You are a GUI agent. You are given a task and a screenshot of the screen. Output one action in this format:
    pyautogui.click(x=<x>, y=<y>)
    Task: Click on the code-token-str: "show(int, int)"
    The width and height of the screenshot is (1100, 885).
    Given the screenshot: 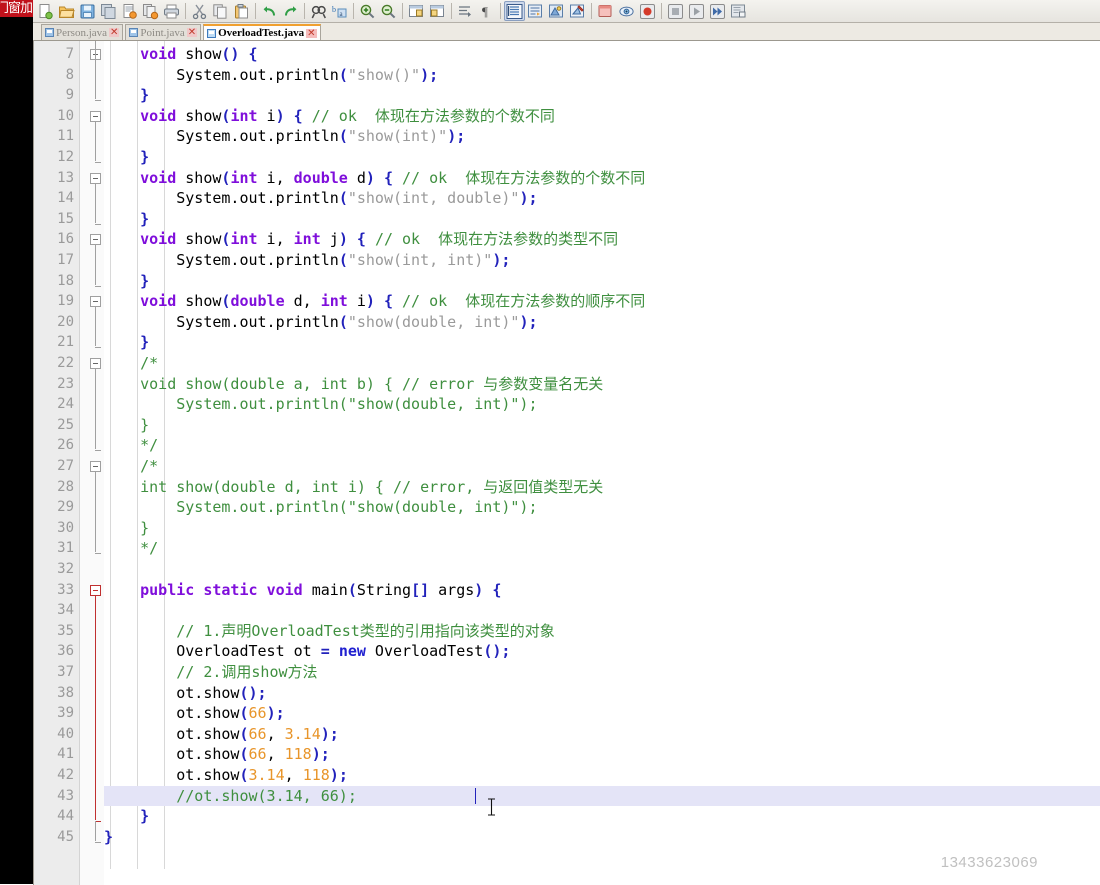 What is the action you would take?
    pyautogui.click(x=420, y=260)
    